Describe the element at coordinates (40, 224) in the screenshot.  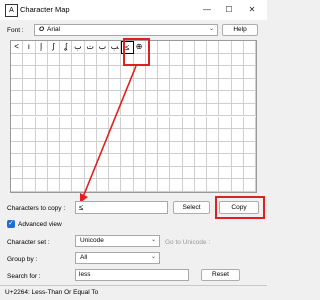
I see `advanced-view-label: Advanced view` at that location.